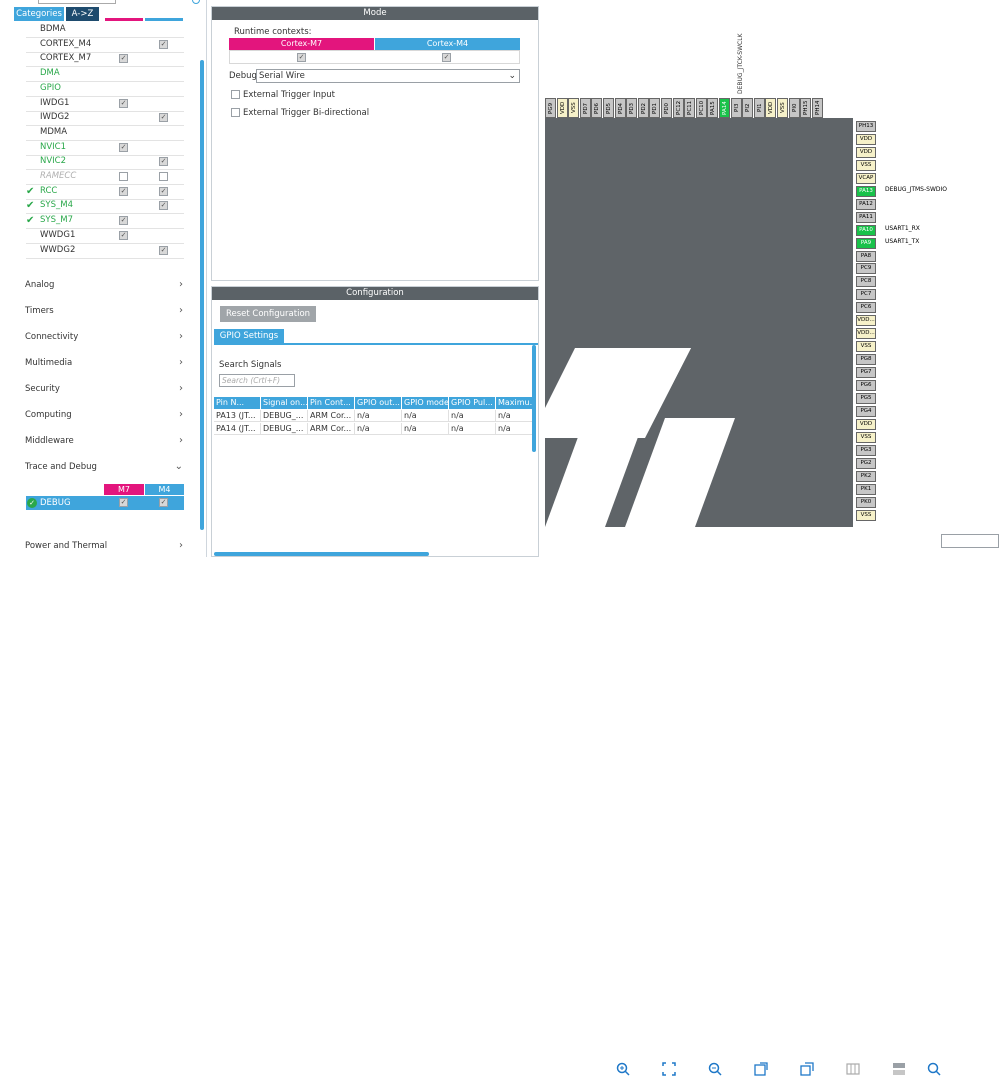 The image size is (999, 1076). I want to click on category-connectivity: Connectivity ›, so click(105, 337).